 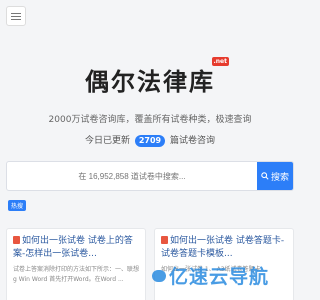 What do you see at coordinates (150, 120) in the screenshot?
I see `site-subtitle: 2000万试卷咨询库，覆盖所有试卷种类，极速查询` at bounding box center [150, 120].